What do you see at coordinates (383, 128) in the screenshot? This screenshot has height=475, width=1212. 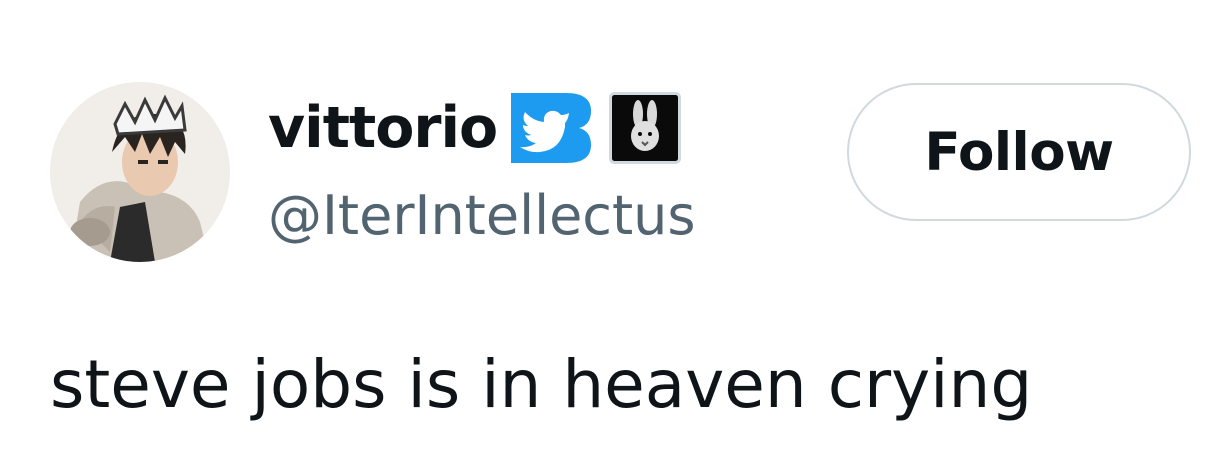 I see `display-name: vittorio` at bounding box center [383, 128].